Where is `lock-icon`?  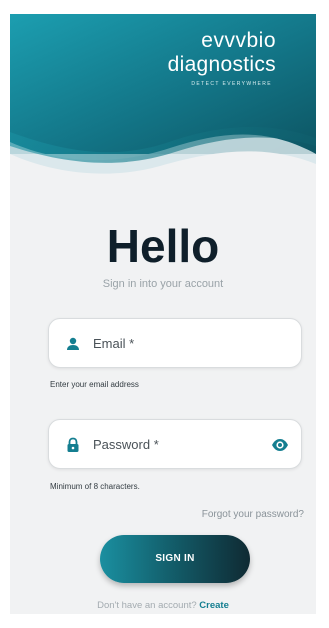
lock-icon is located at coordinates (73, 444).